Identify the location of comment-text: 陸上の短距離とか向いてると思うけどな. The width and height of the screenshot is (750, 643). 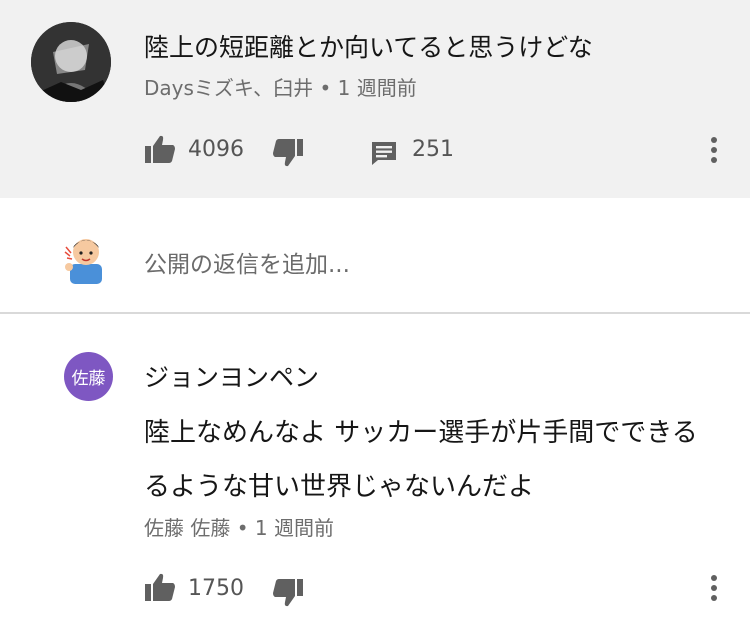
(368, 47).